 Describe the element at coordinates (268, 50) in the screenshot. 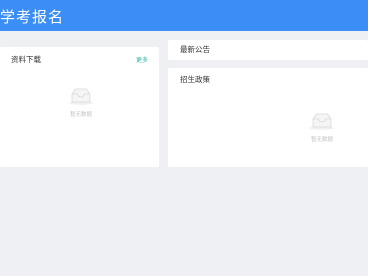

I see `news-card: 最新公告` at that location.